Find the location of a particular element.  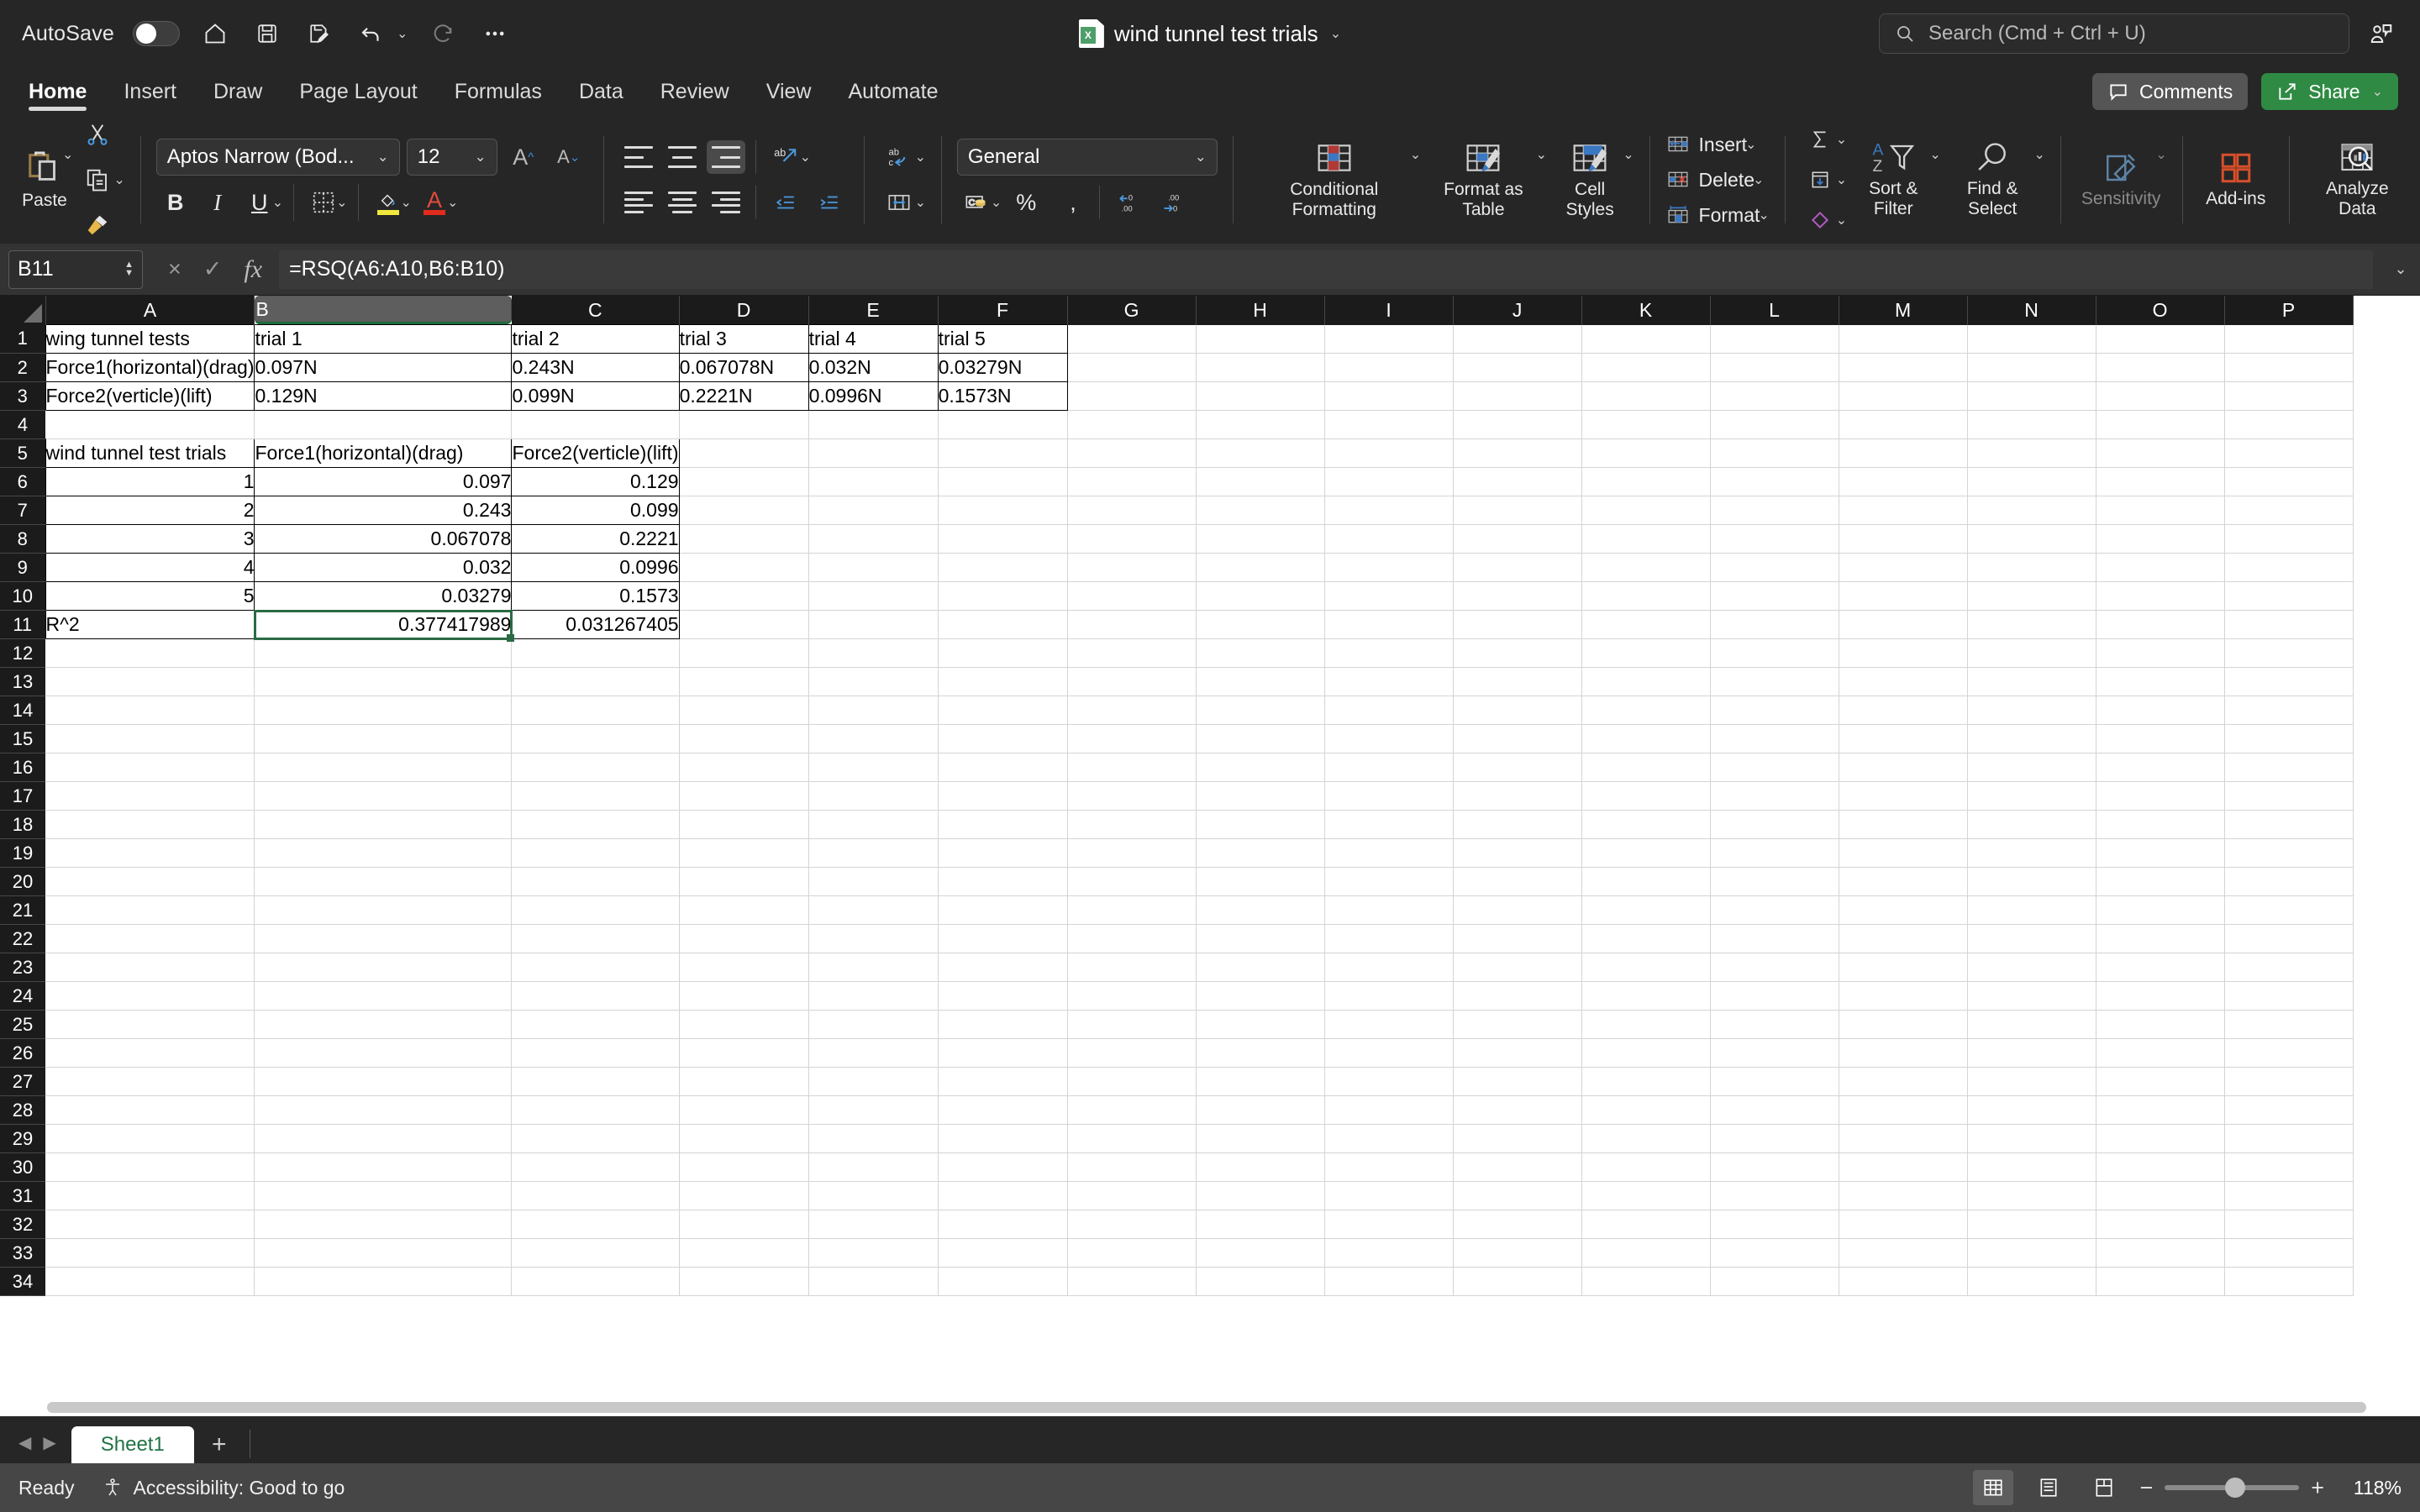

cell-J12 is located at coordinates (1517, 653).